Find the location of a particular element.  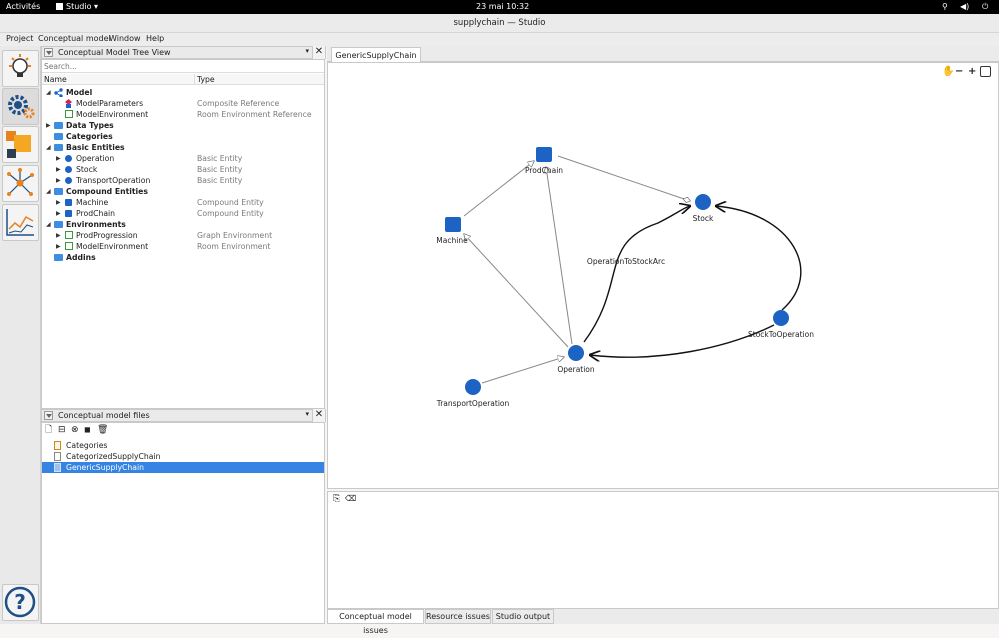

zoom-toolbar: ✋ − + is located at coordinates (968, 72).